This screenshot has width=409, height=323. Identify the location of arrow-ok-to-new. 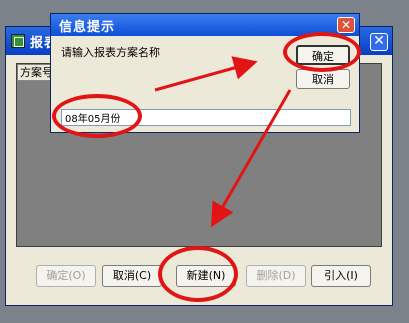
(251, 158).